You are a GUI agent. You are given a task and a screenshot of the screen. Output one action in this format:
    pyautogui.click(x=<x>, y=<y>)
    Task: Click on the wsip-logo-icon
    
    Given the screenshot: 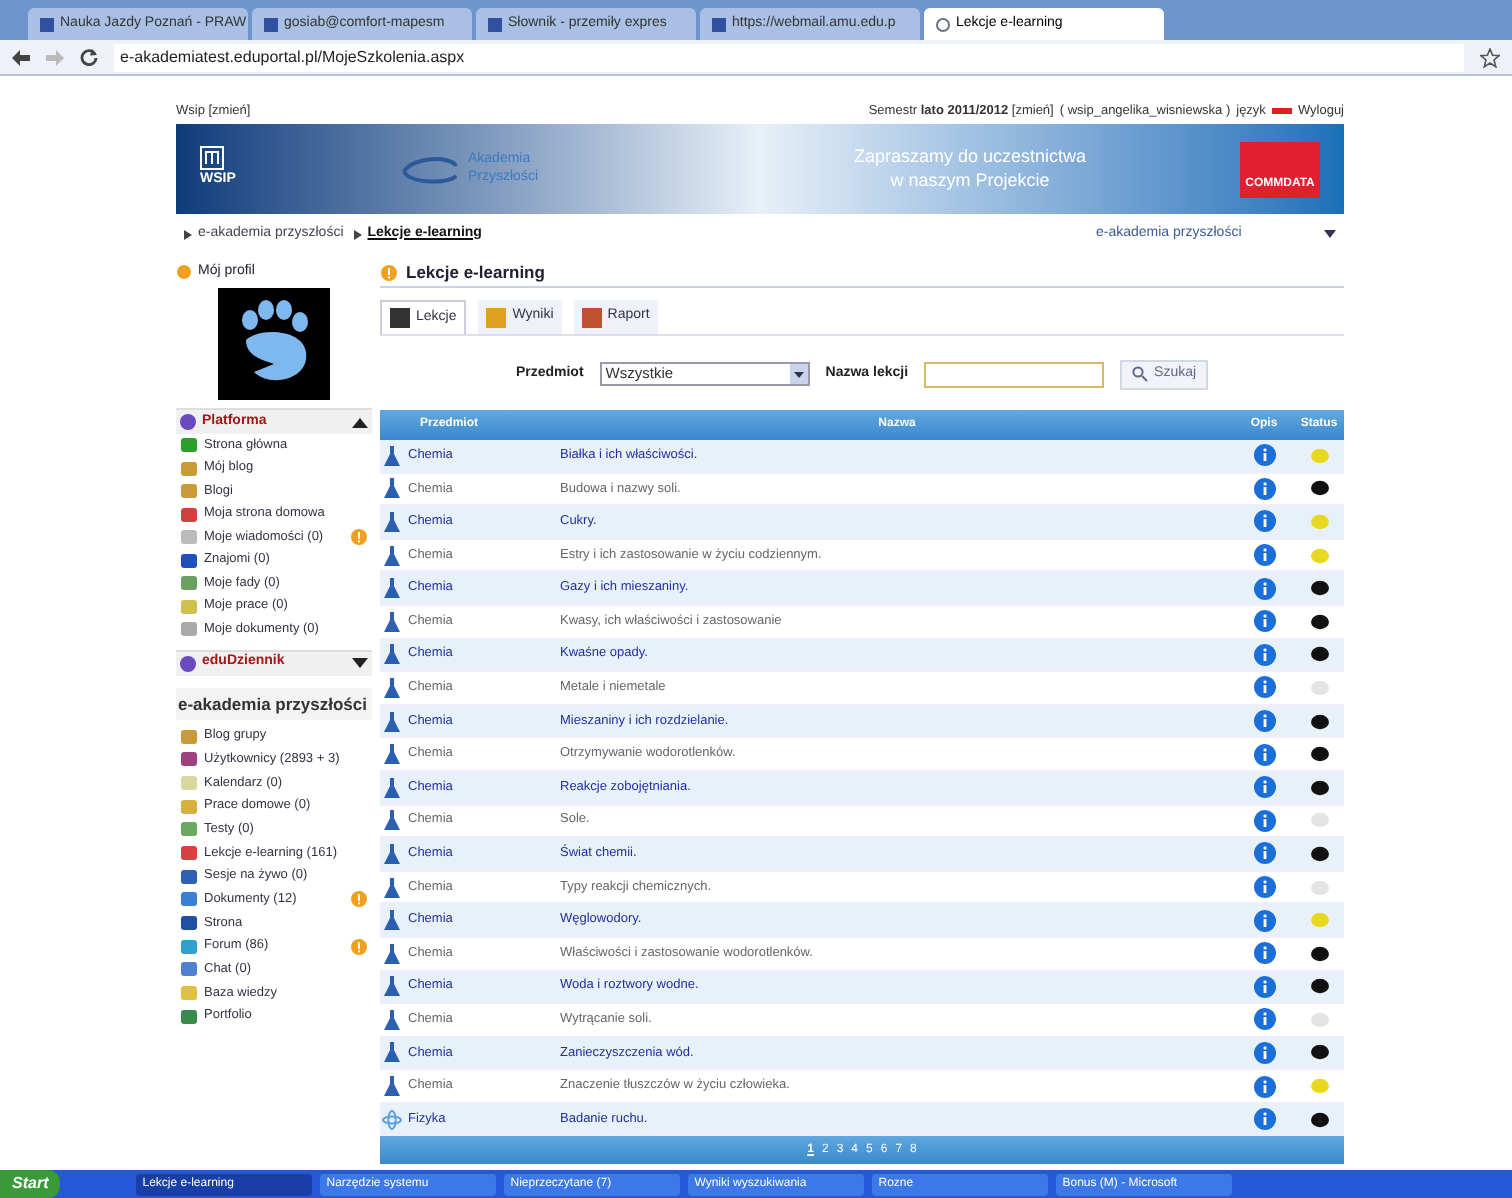 What is the action you would take?
    pyautogui.click(x=212, y=158)
    